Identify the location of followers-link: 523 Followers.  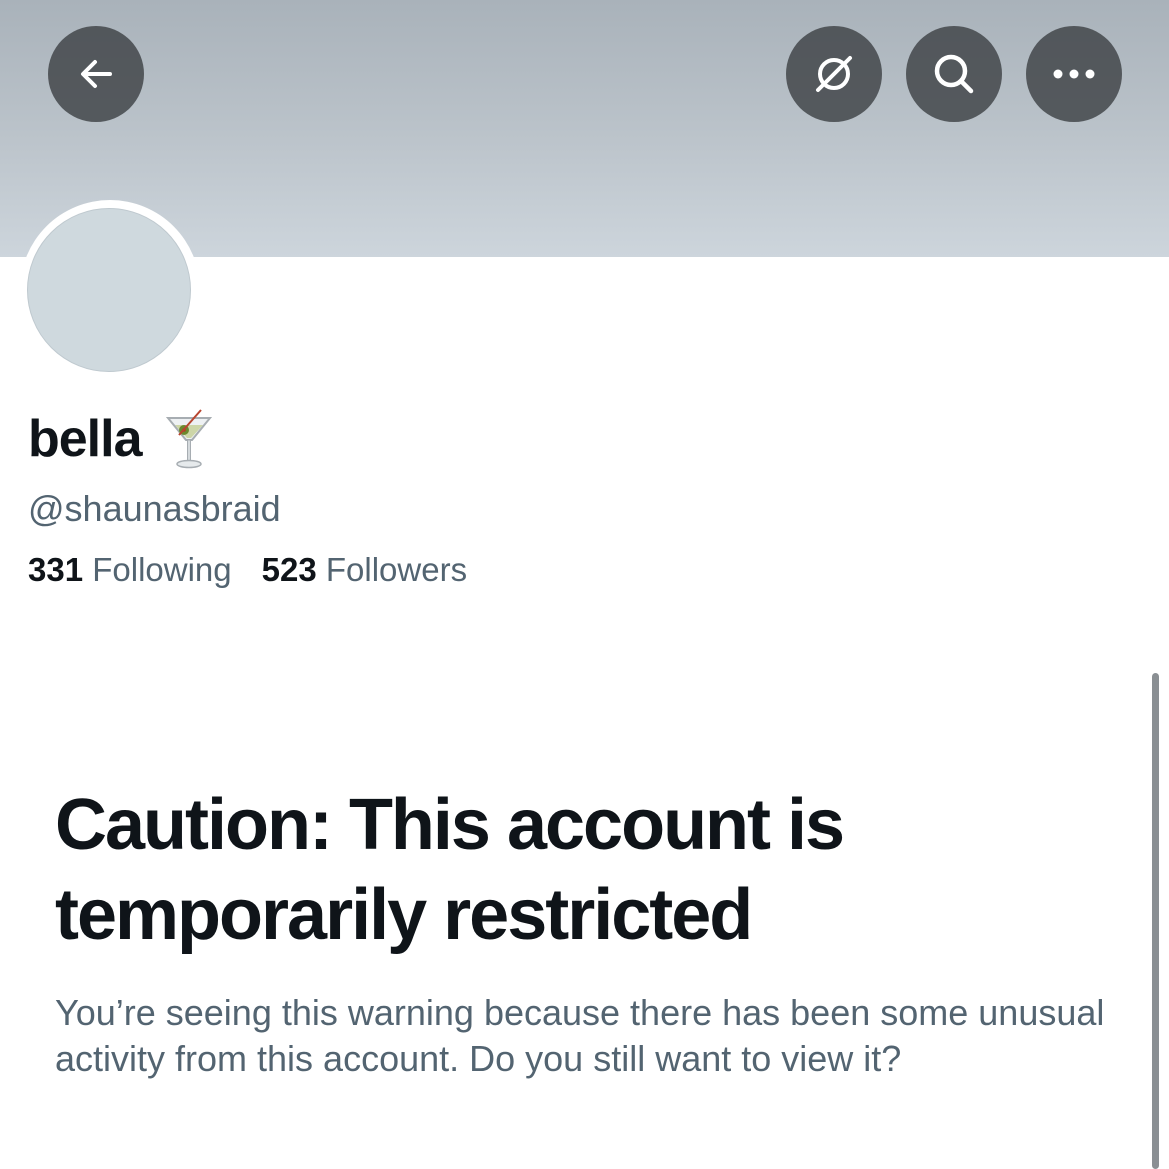
(364, 570).